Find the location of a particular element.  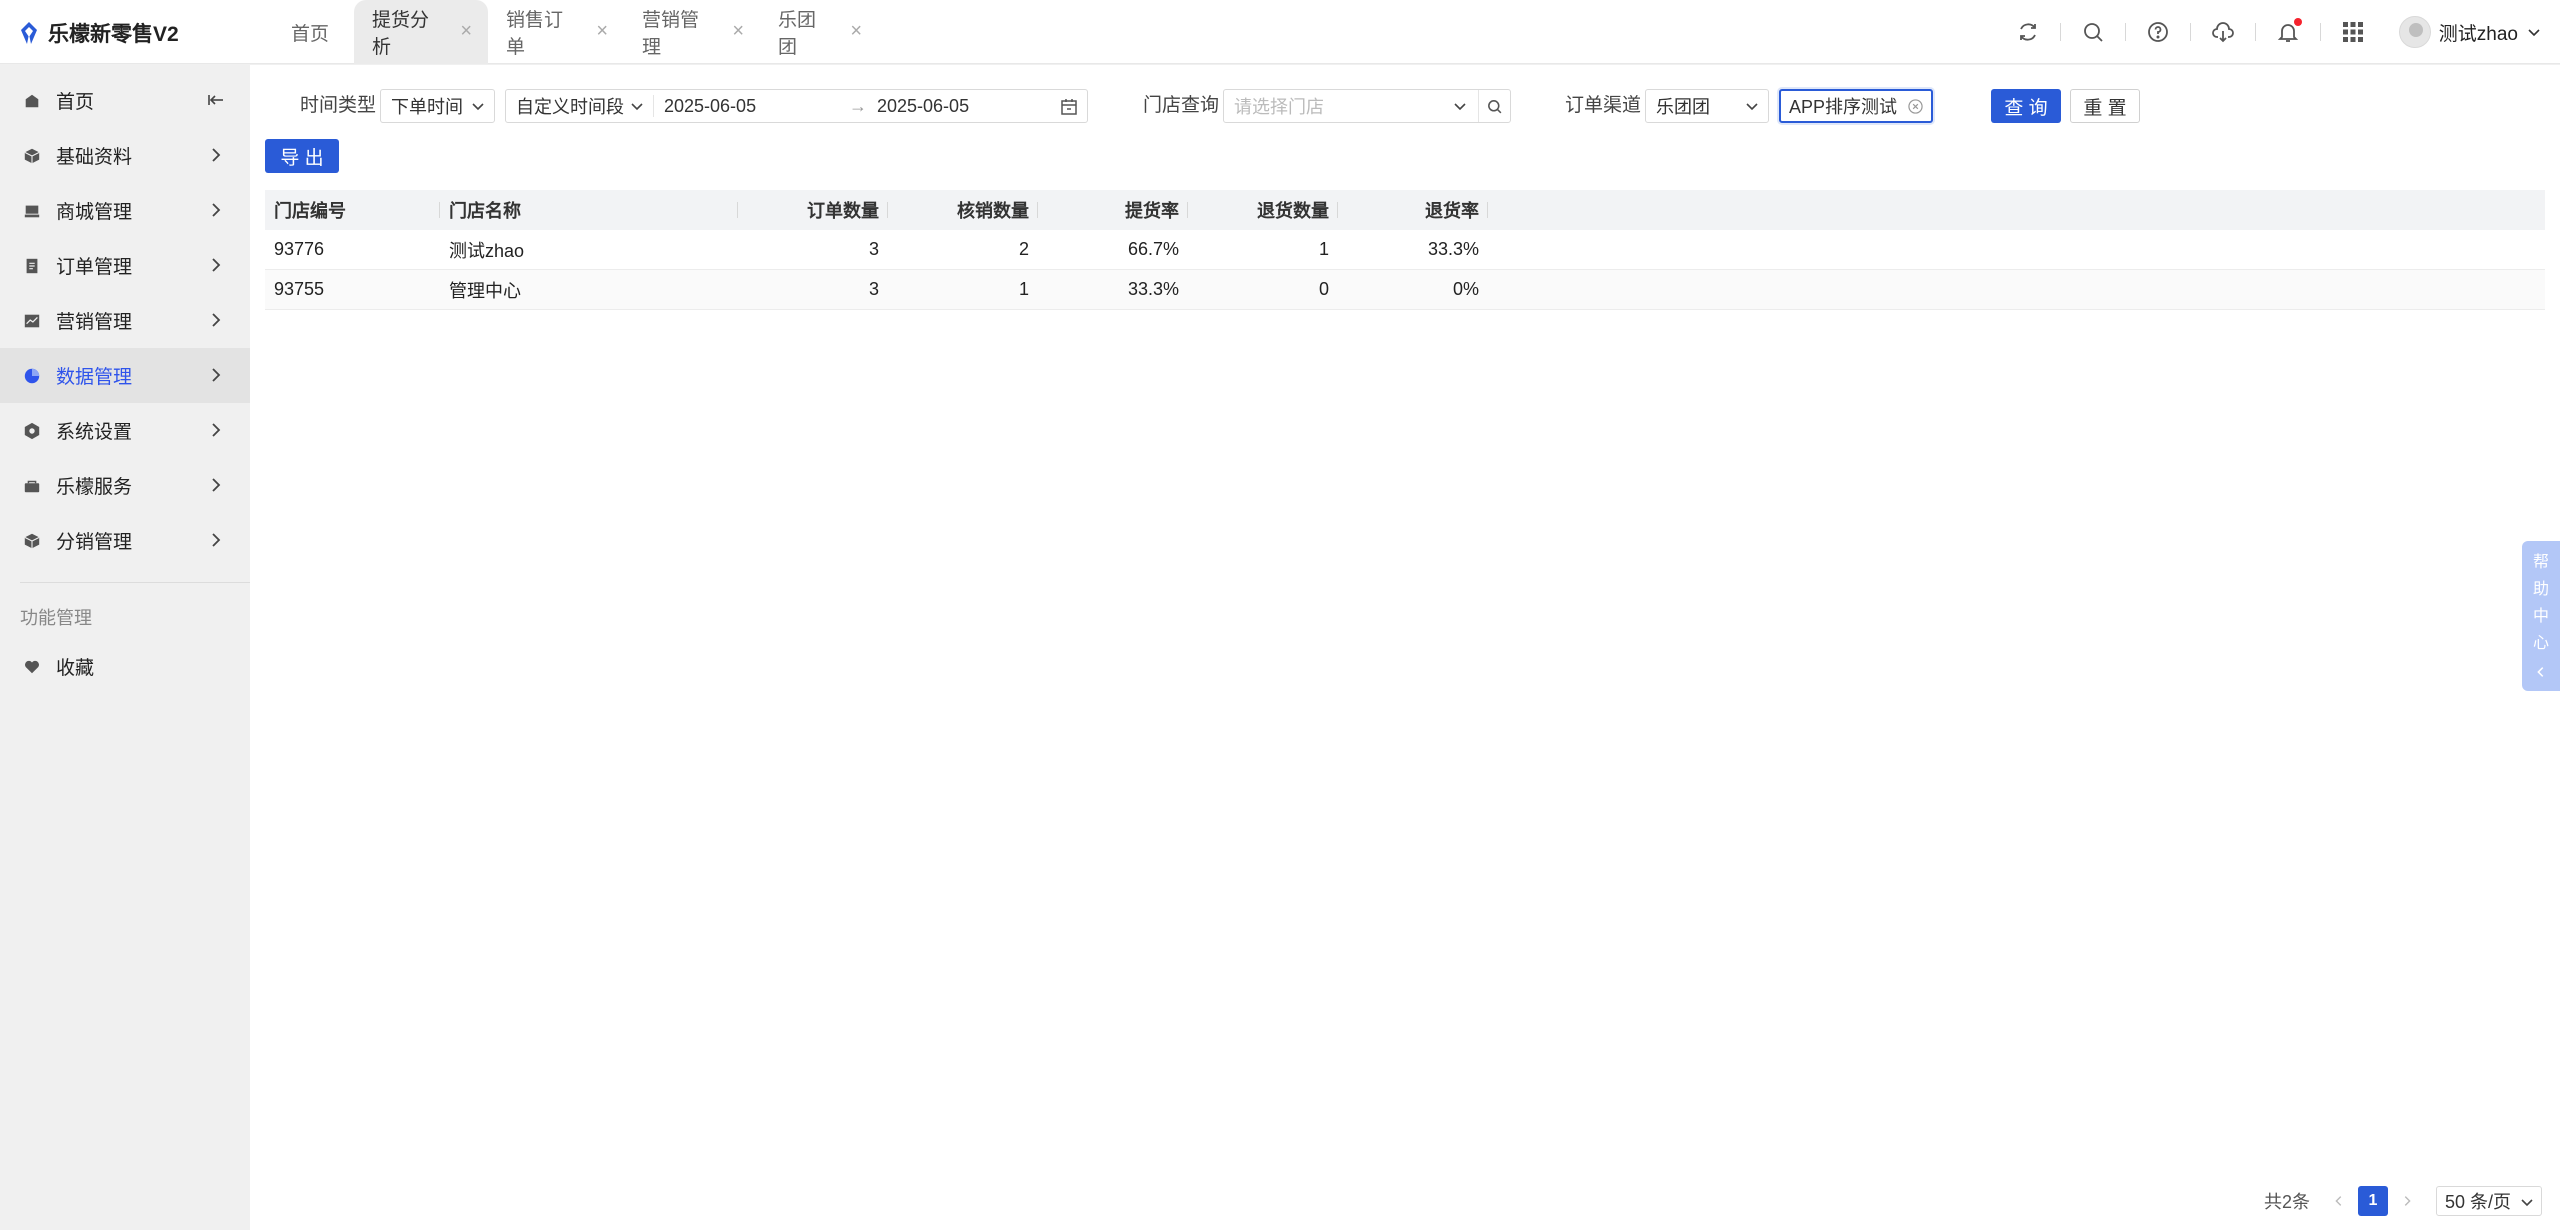

notifications-button is located at coordinates (2288, 32).